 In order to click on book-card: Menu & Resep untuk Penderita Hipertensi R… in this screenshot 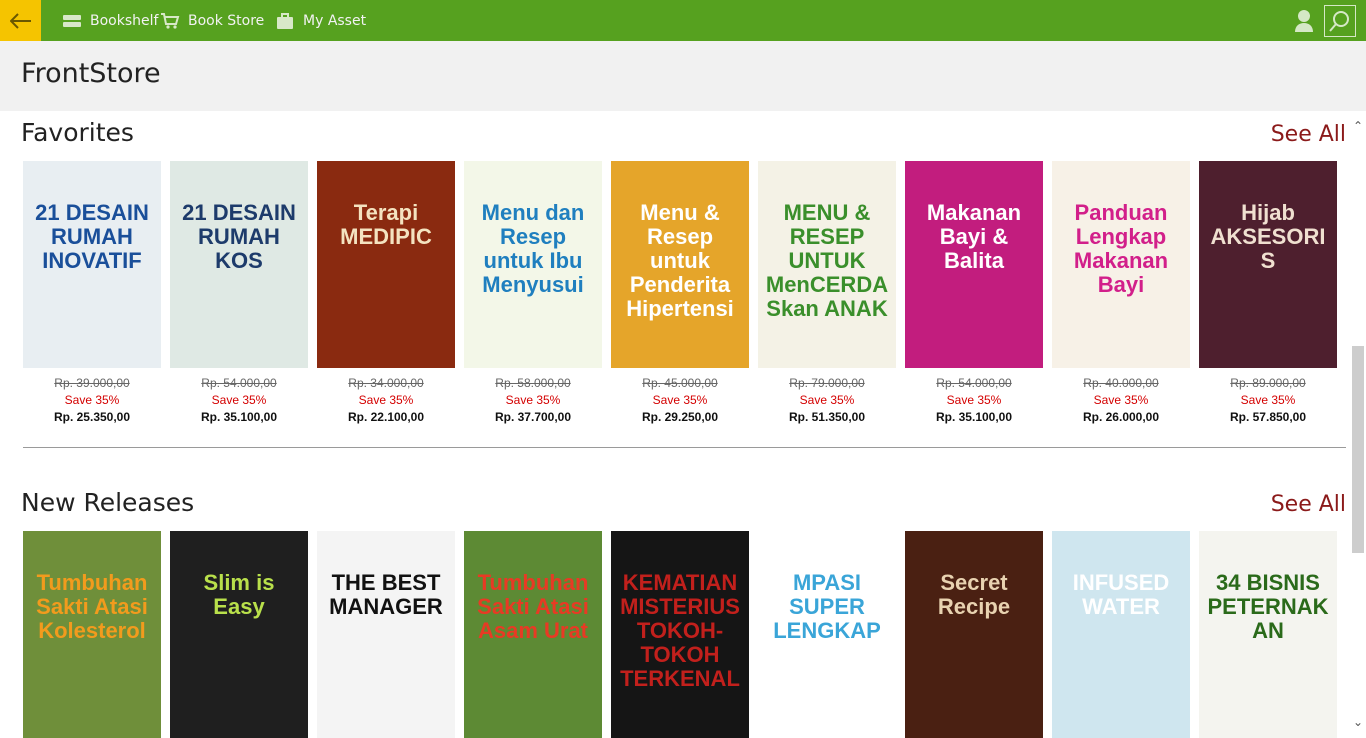, I will do `click(680, 292)`.